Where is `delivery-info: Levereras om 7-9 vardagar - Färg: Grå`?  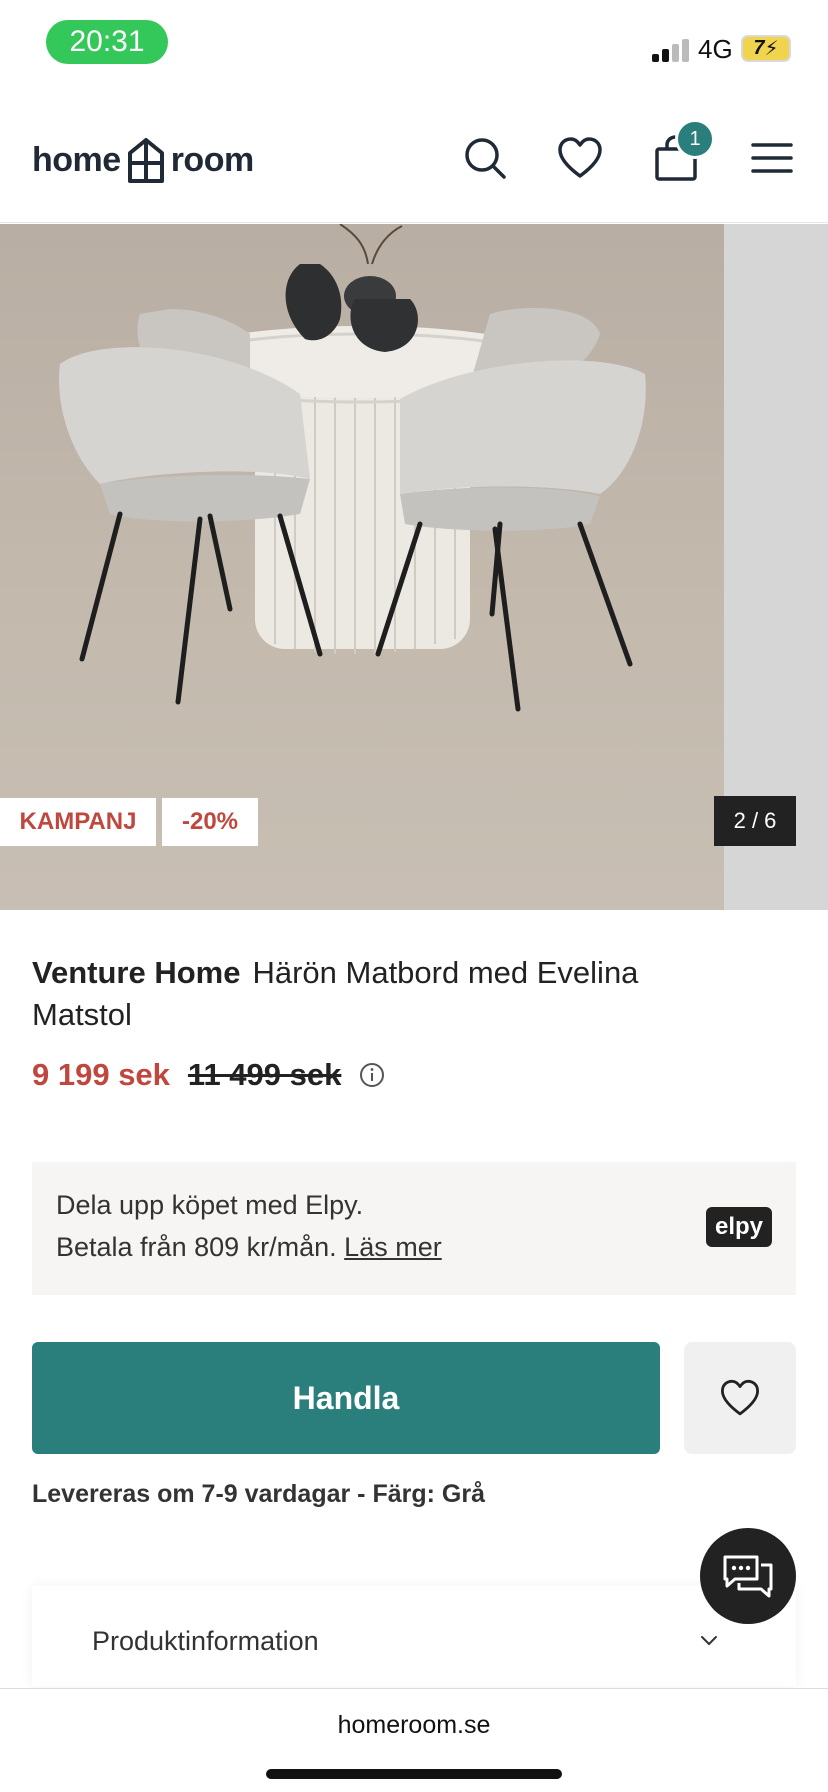
delivery-info: Levereras om 7-9 vardagar - Färg: Grå is located at coordinates (258, 1494).